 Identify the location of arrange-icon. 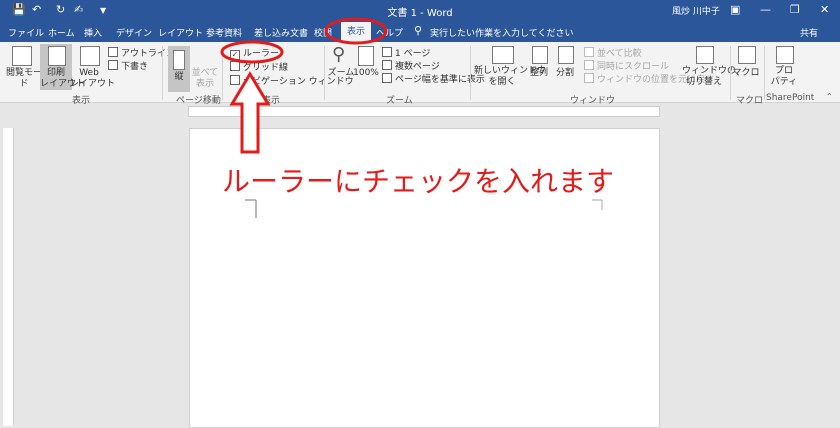
(540, 55).